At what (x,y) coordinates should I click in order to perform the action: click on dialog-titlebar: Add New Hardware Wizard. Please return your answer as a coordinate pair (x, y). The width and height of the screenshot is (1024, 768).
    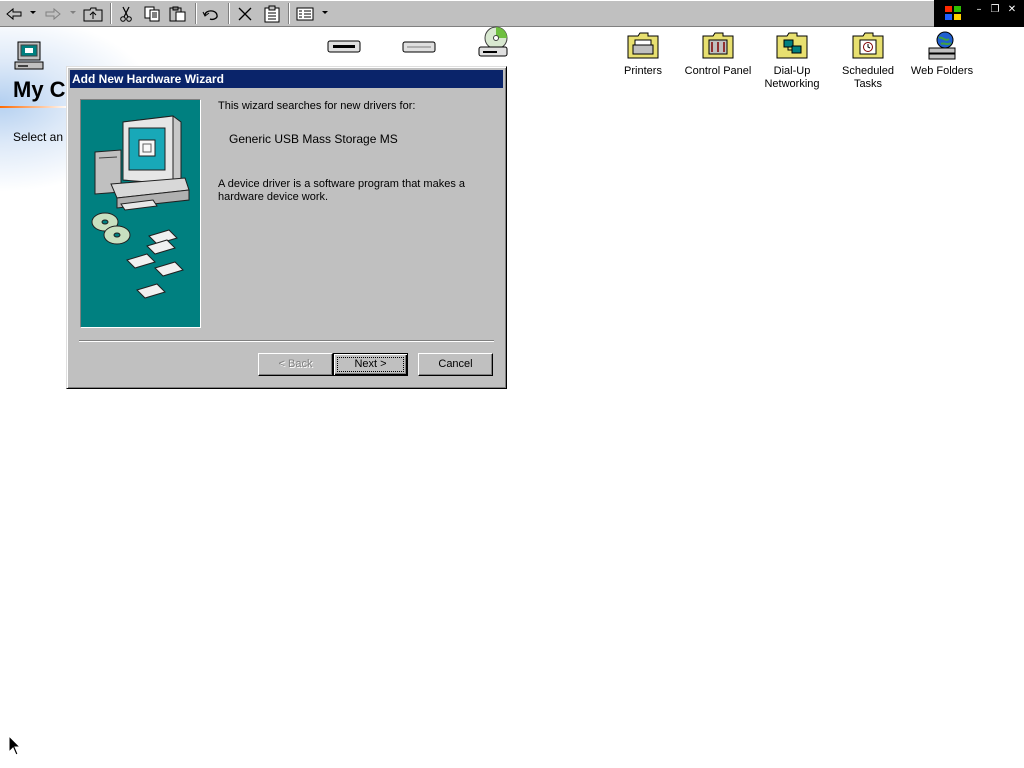
    Looking at the image, I should click on (286, 79).